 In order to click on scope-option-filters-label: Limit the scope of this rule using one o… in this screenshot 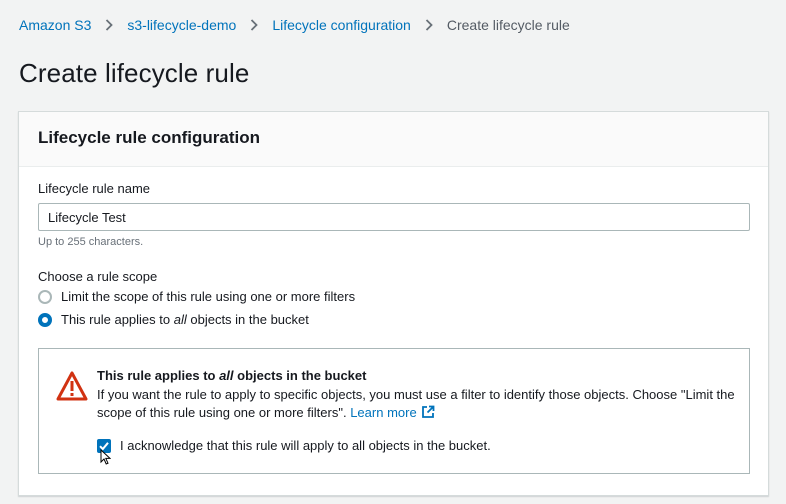, I will do `click(208, 296)`.